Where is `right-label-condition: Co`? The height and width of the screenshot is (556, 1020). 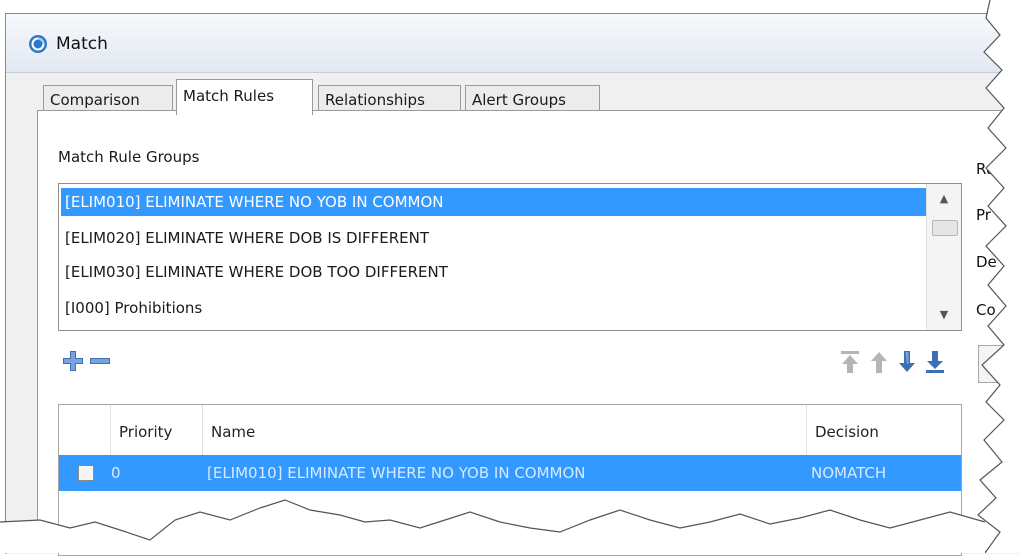 right-label-condition: Co is located at coordinates (1001, 361).